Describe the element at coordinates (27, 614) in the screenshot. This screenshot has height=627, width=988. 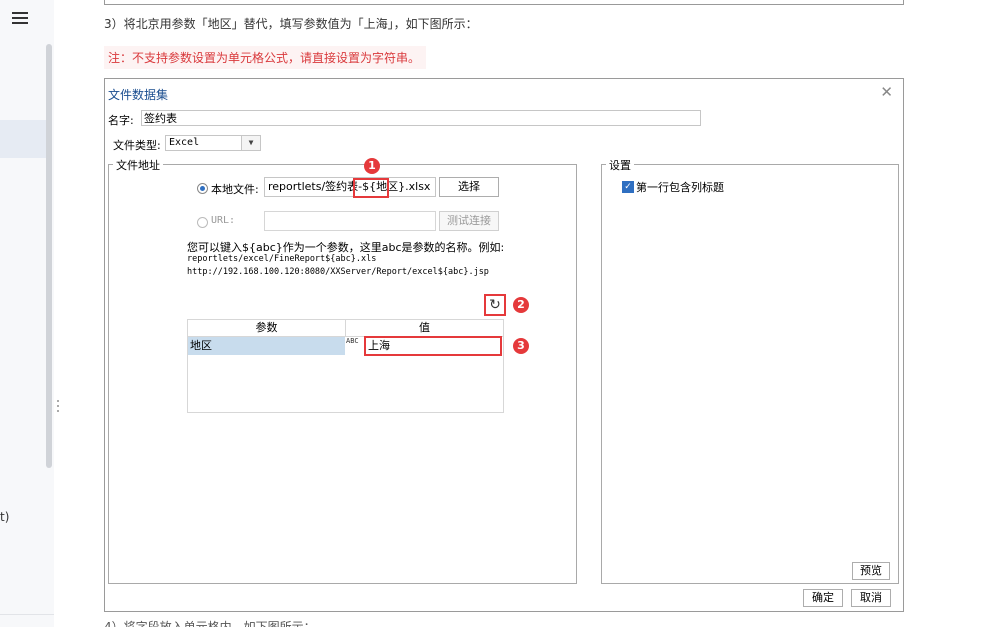
I see `sidebar-divider` at that location.